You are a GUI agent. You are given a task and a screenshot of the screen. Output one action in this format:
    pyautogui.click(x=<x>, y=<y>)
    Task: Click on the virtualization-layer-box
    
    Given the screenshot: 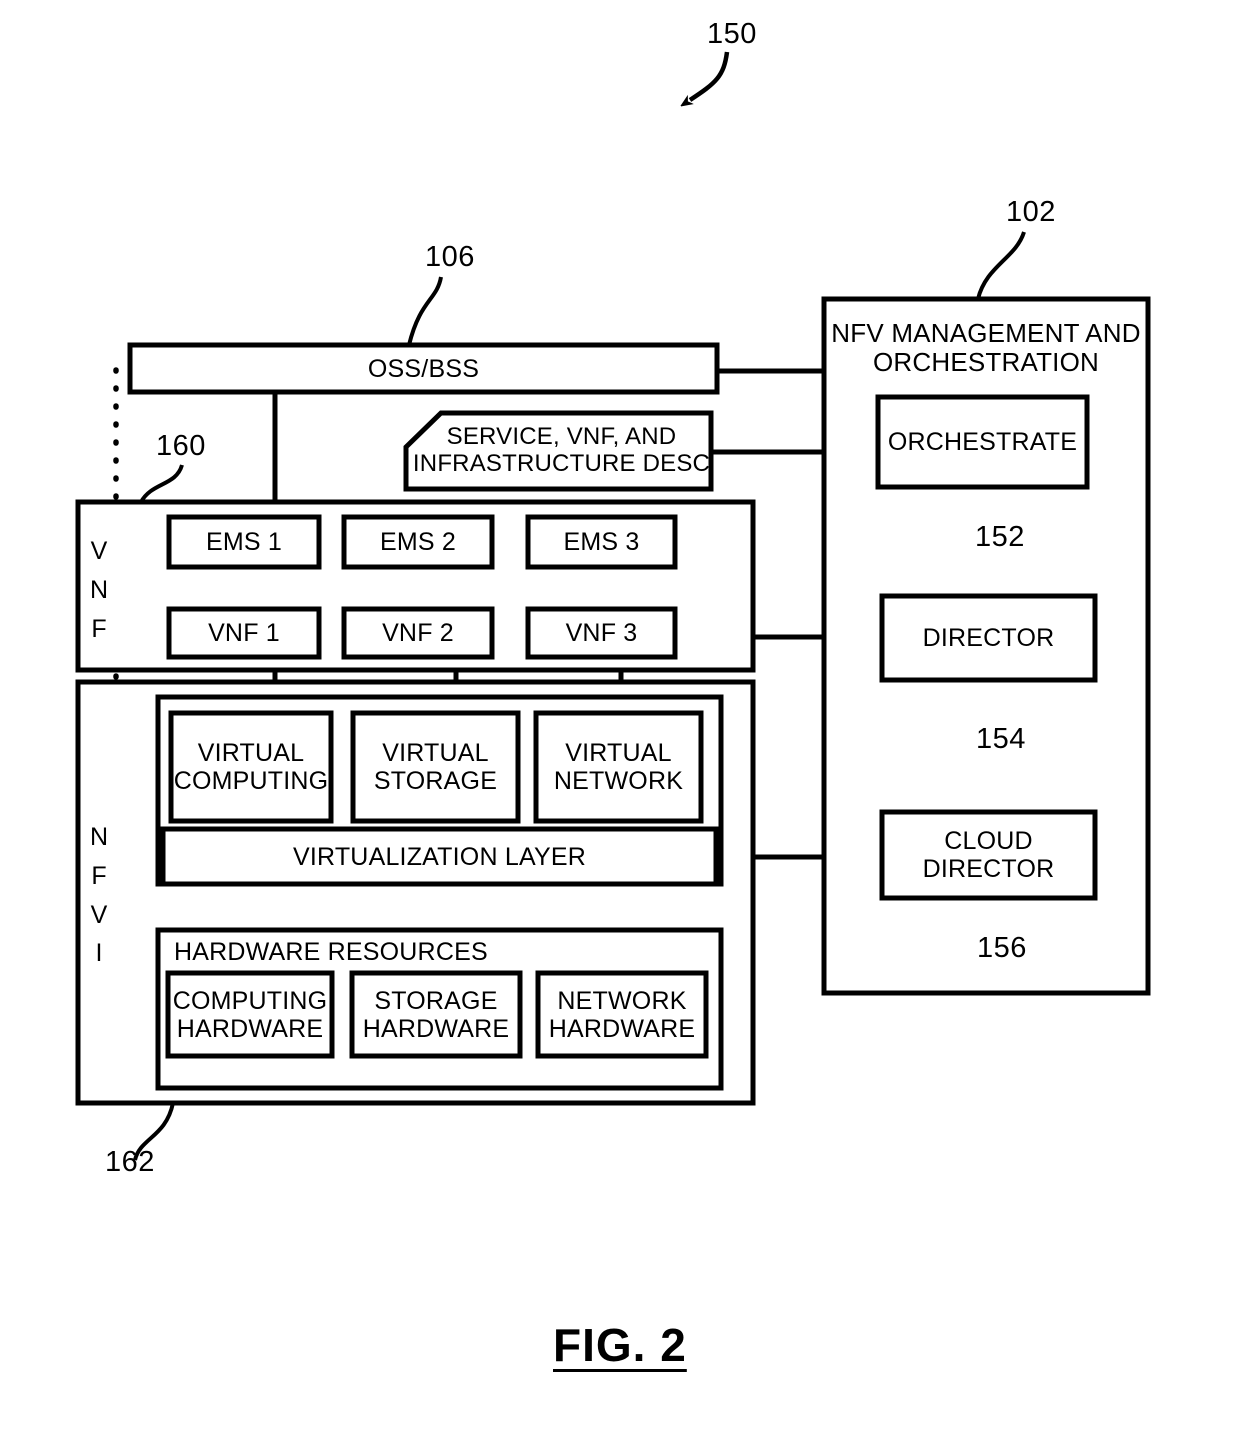 What is the action you would take?
    pyautogui.click(x=439, y=856)
    